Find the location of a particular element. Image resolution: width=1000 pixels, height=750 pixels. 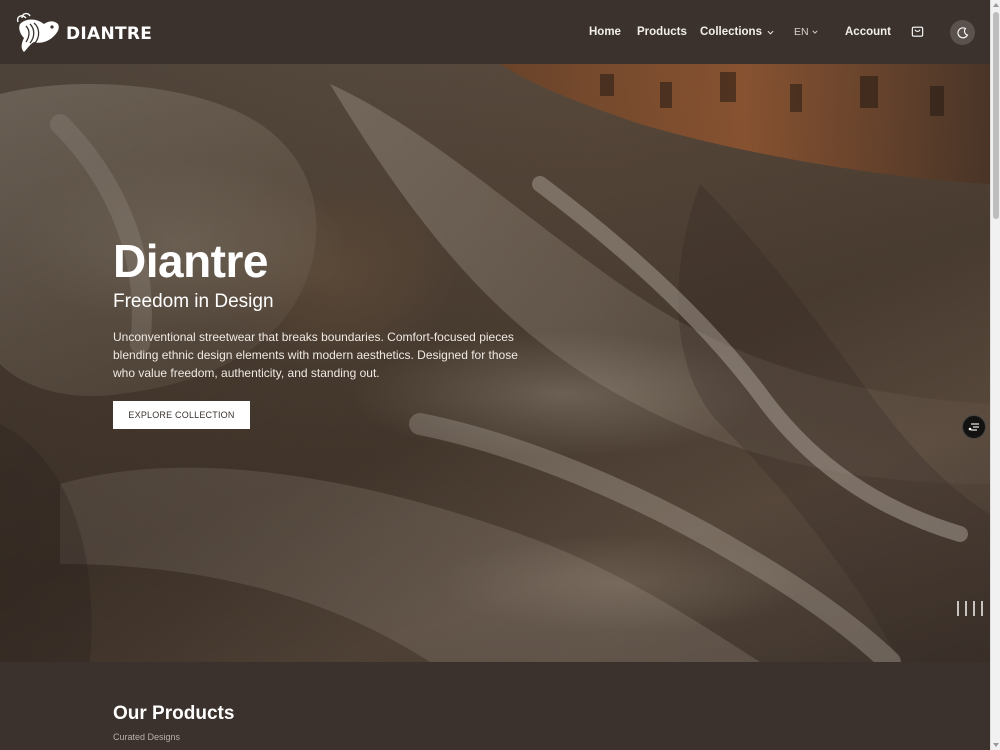

products-subtitle: Curated Designs is located at coordinates (147, 737).